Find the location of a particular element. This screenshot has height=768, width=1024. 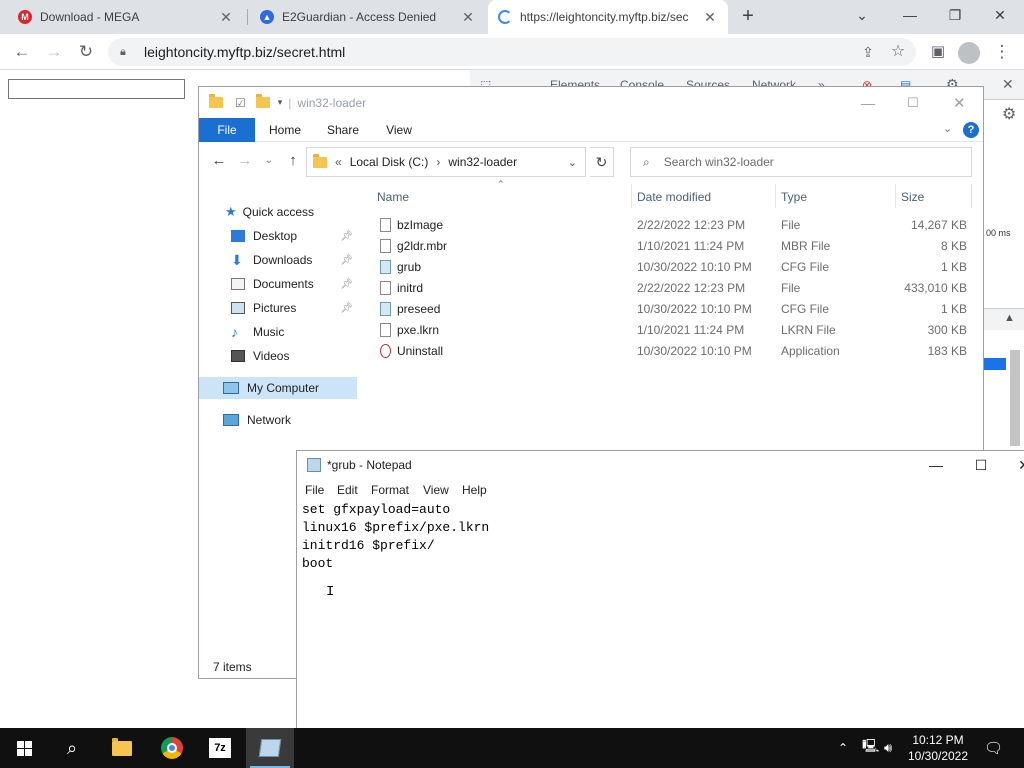

nav-quick-access: ★ Quick access is located at coordinates (278, 212).